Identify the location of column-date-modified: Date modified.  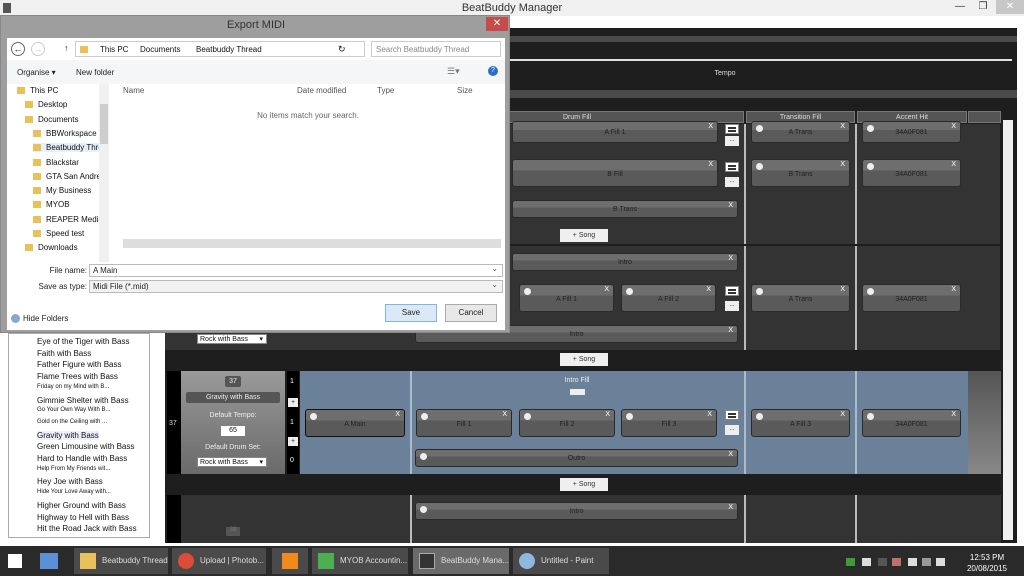
(321, 90).